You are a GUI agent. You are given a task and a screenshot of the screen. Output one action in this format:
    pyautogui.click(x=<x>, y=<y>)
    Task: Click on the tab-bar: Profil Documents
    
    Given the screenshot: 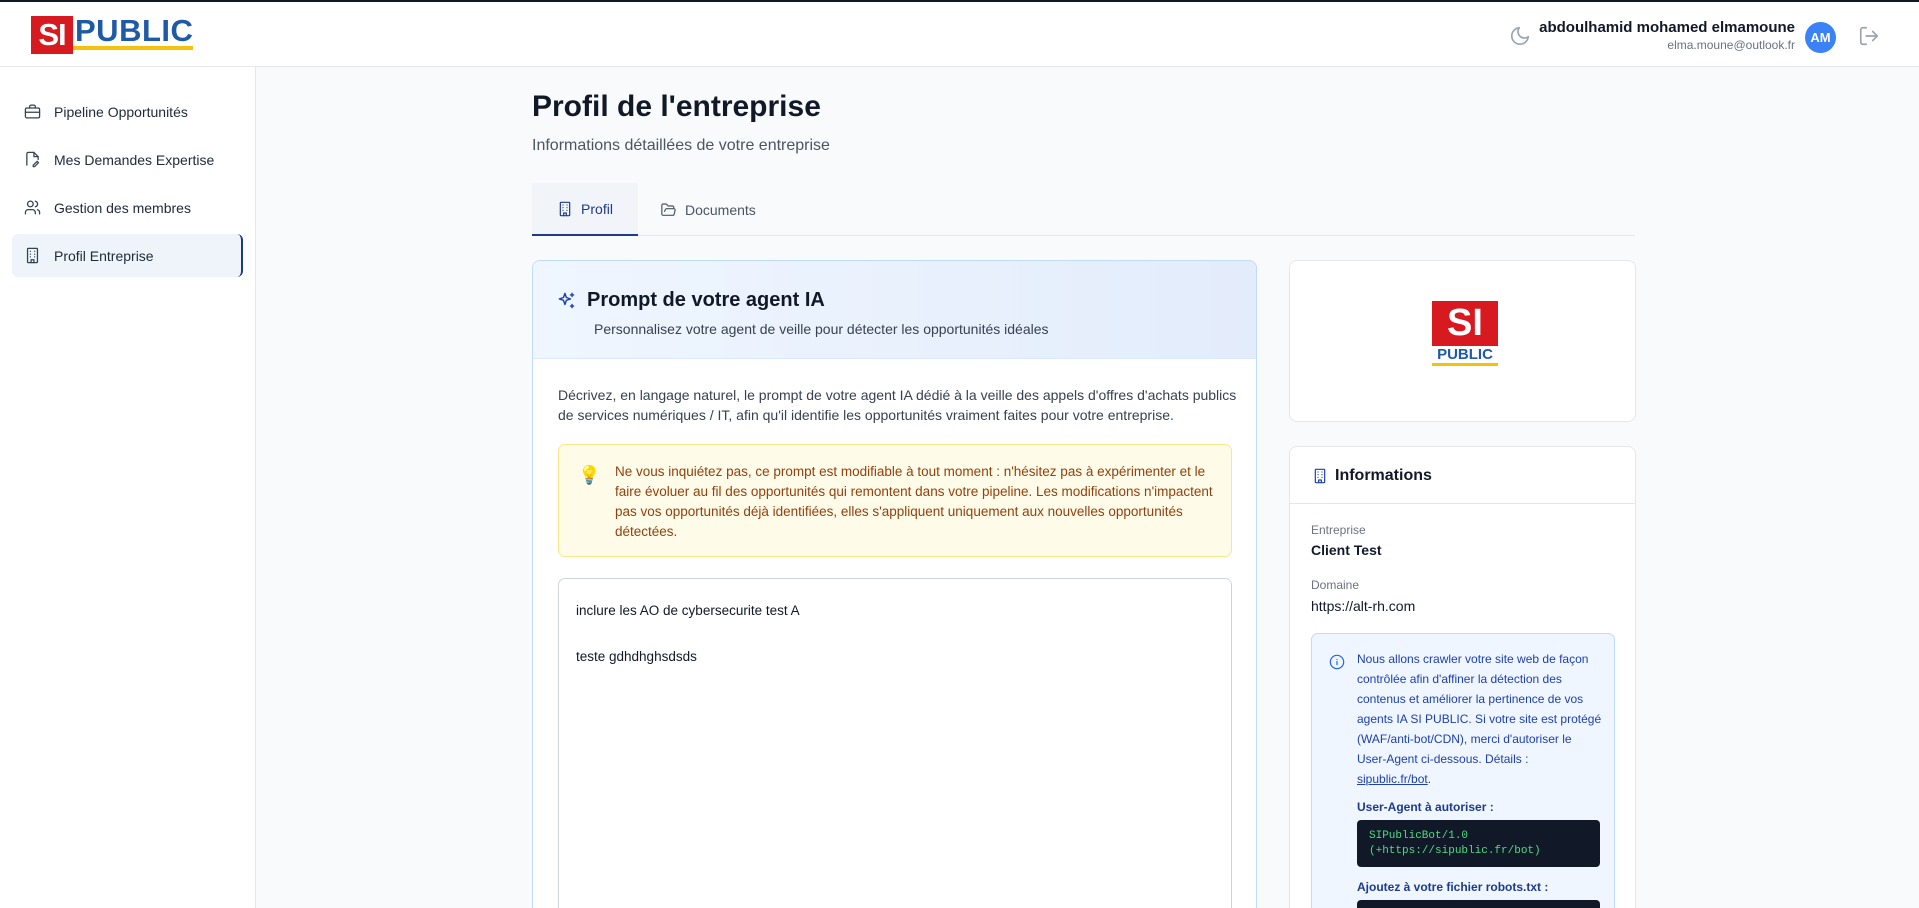 What is the action you would take?
    pyautogui.click(x=1083, y=209)
    